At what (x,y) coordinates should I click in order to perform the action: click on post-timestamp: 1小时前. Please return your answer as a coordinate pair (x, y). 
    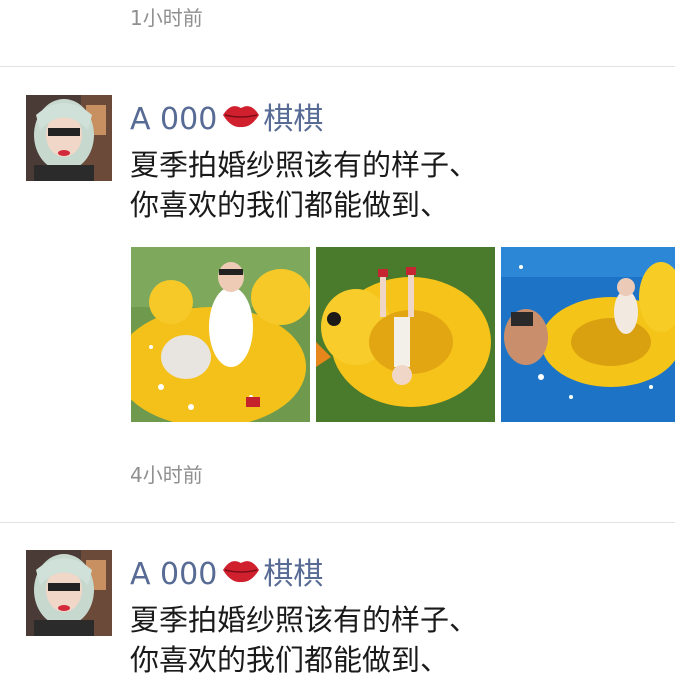
    Looking at the image, I should click on (166, 18).